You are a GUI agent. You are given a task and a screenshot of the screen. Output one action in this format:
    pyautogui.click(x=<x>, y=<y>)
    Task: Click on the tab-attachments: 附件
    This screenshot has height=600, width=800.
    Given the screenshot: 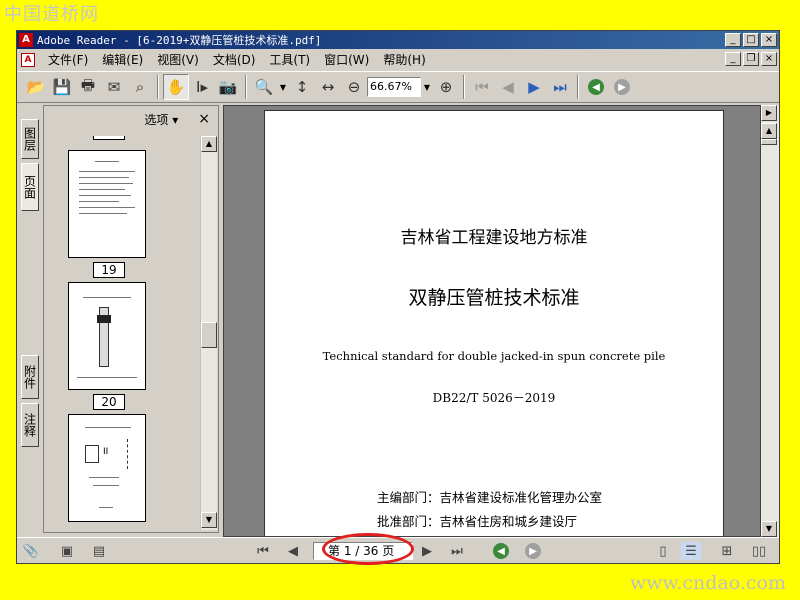 What is the action you would take?
    pyautogui.click(x=30, y=377)
    